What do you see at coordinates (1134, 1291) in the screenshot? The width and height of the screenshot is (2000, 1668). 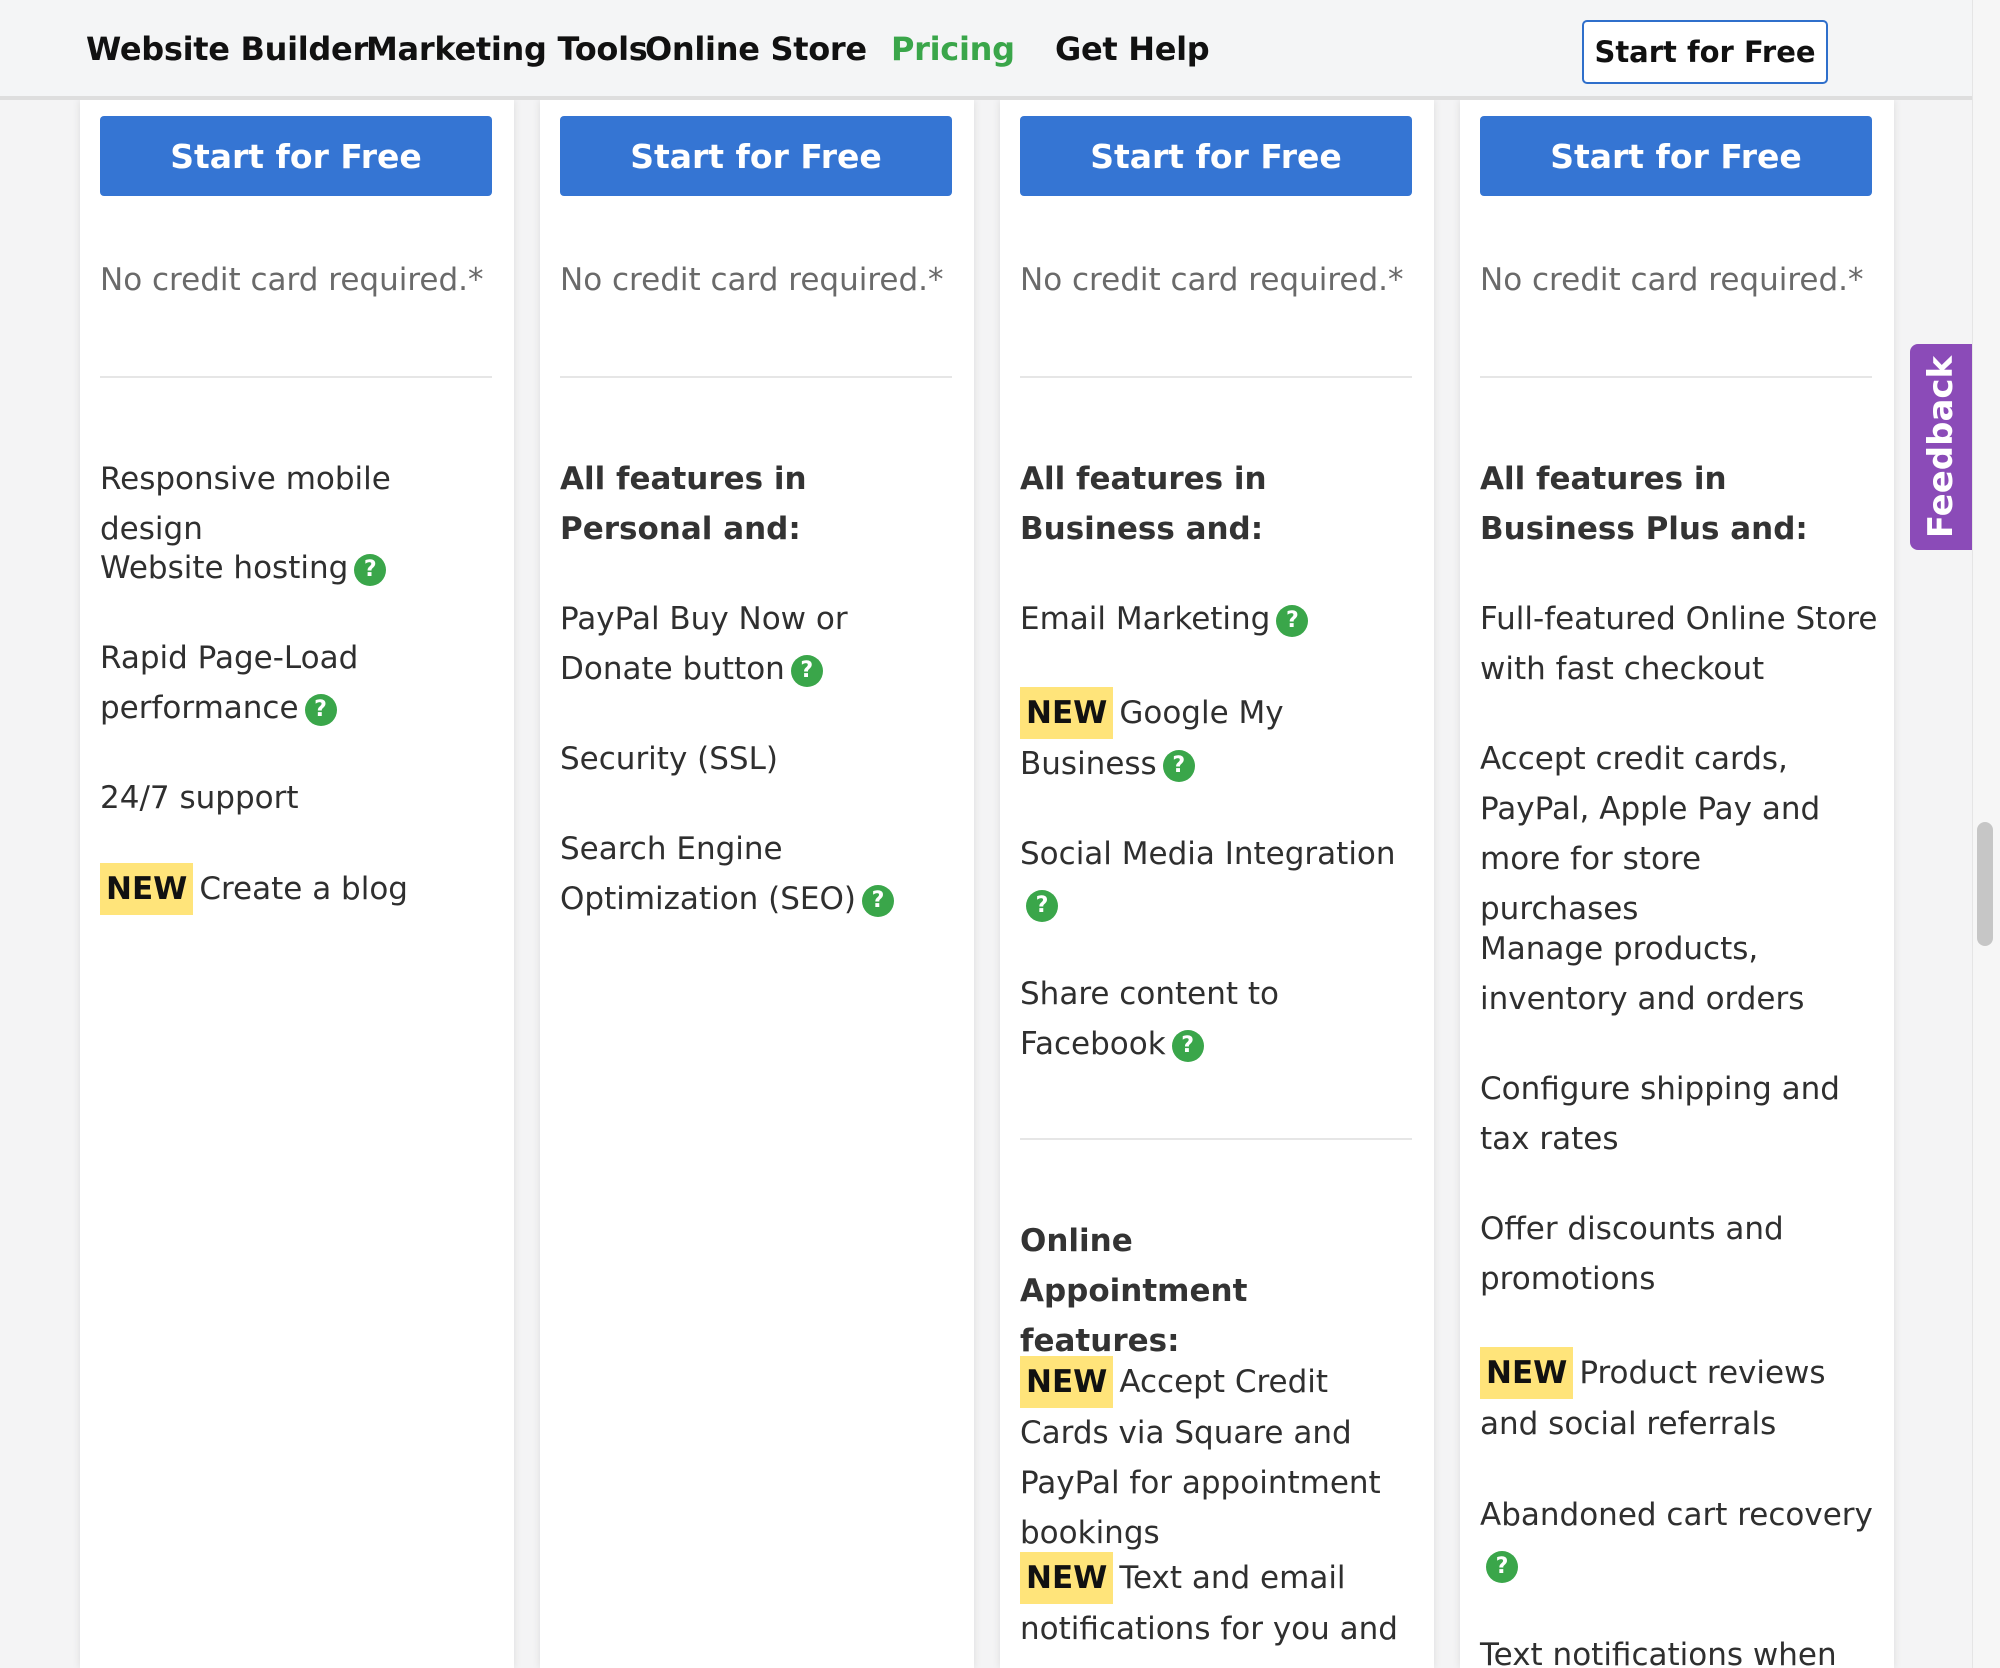 I see `appointment-heading: Online Appointment features:` at bounding box center [1134, 1291].